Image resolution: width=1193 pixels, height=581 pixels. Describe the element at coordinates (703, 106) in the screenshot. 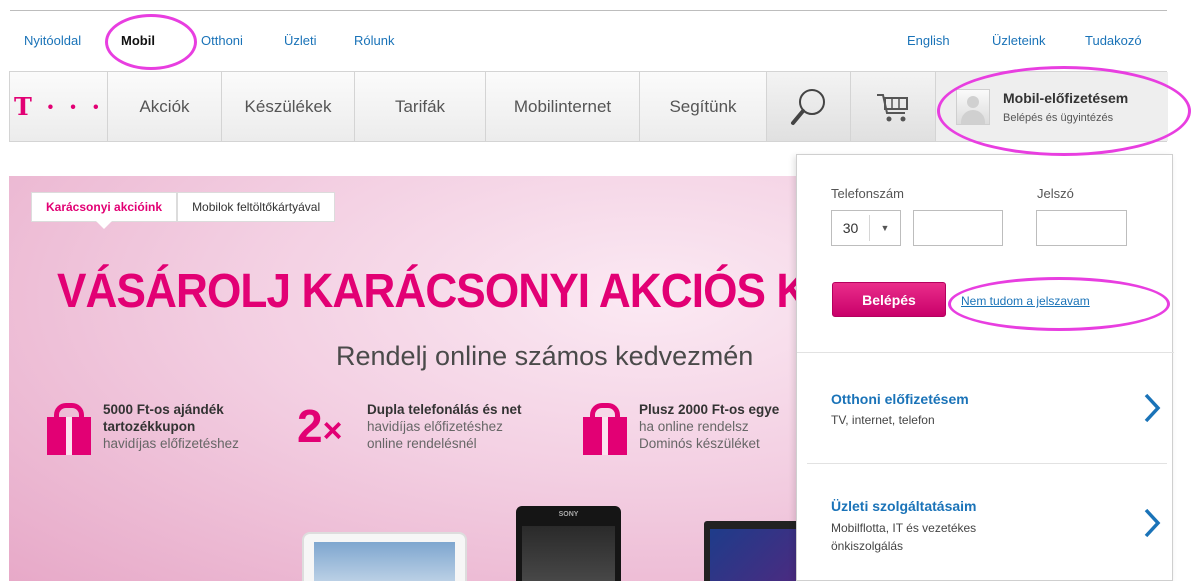

I see `nav-item-segitunk: Segítünk` at that location.